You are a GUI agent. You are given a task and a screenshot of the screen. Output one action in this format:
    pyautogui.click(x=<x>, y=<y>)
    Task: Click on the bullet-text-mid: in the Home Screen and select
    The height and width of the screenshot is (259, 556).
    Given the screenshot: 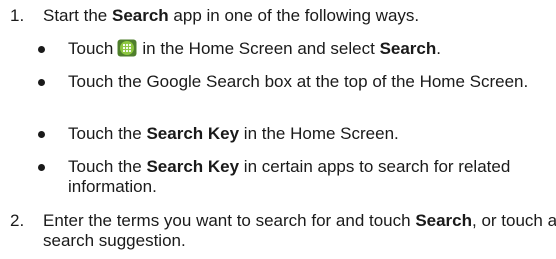 What is the action you would take?
    pyautogui.click(x=261, y=48)
    